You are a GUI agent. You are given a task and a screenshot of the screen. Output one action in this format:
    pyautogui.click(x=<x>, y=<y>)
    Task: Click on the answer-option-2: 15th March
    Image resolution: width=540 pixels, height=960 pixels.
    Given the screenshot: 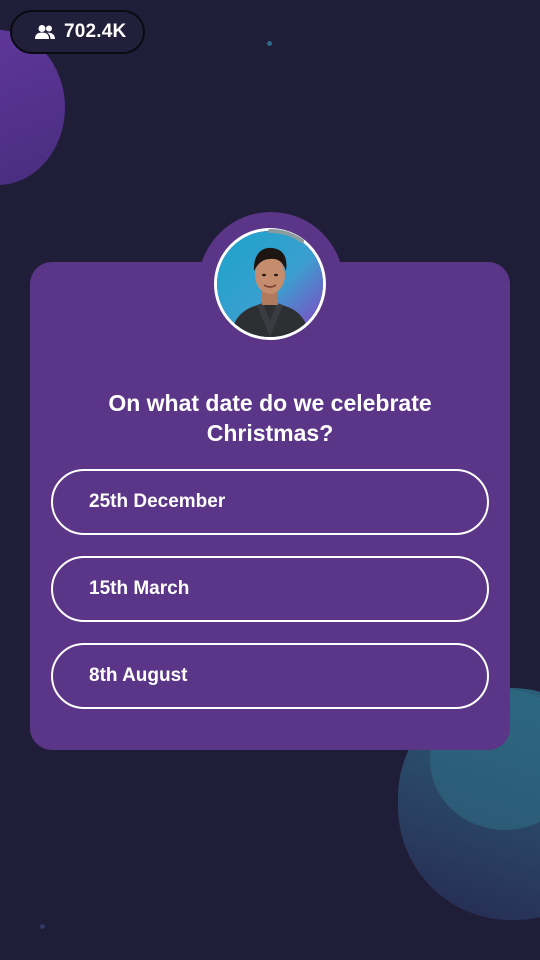 What is the action you would take?
    pyautogui.click(x=270, y=589)
    